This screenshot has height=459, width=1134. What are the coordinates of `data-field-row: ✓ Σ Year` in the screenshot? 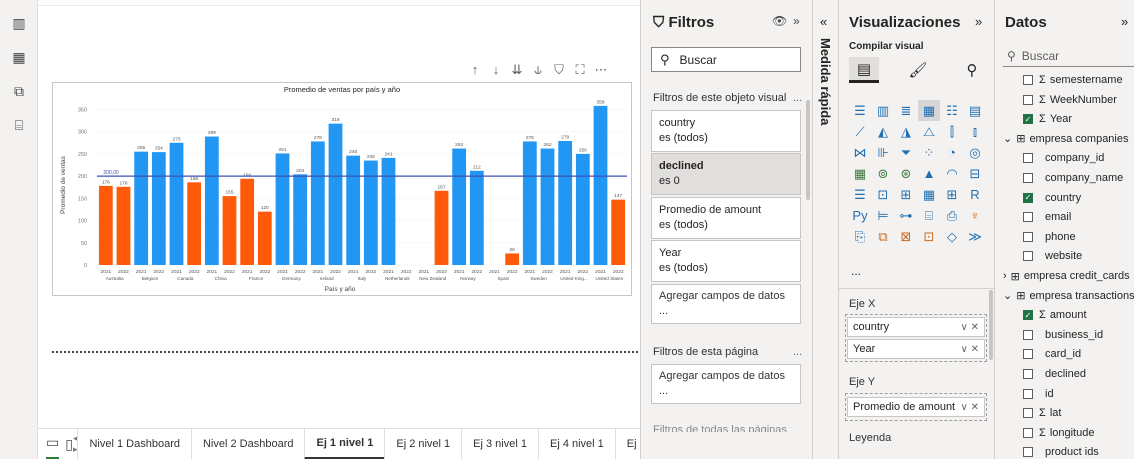 It's located at (1064, 119).